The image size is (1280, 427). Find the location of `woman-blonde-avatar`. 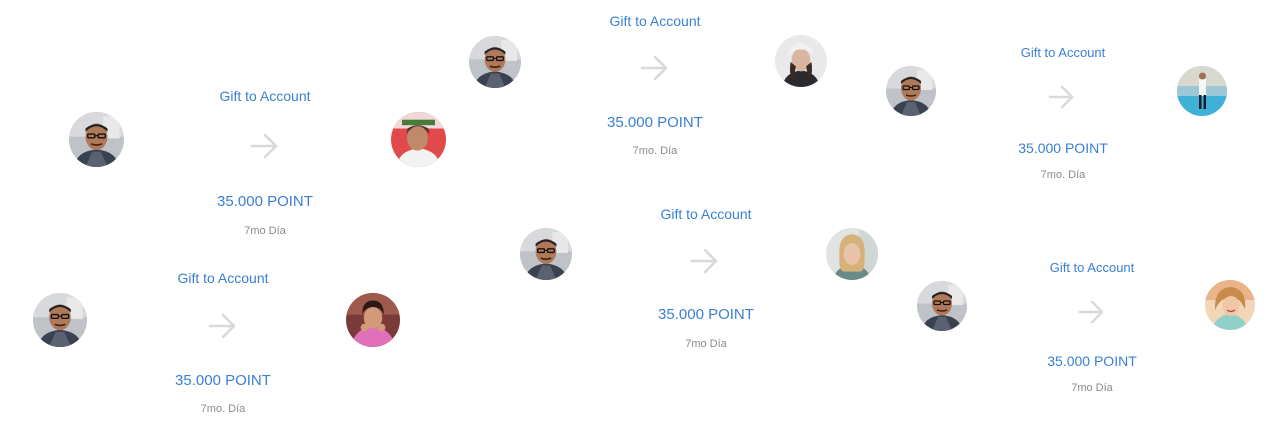

woman-blonde-avatar is located at coordinates (852, 254).